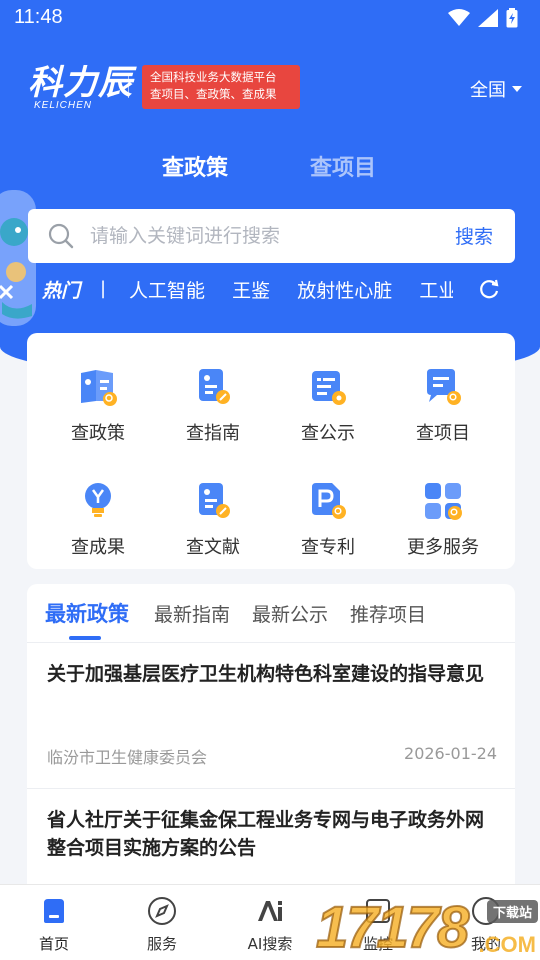 This screenshot has width=540, height=960. Describe the element at coordinates (443, 501) in the screenshot. I see `more-services-icon` at that location.